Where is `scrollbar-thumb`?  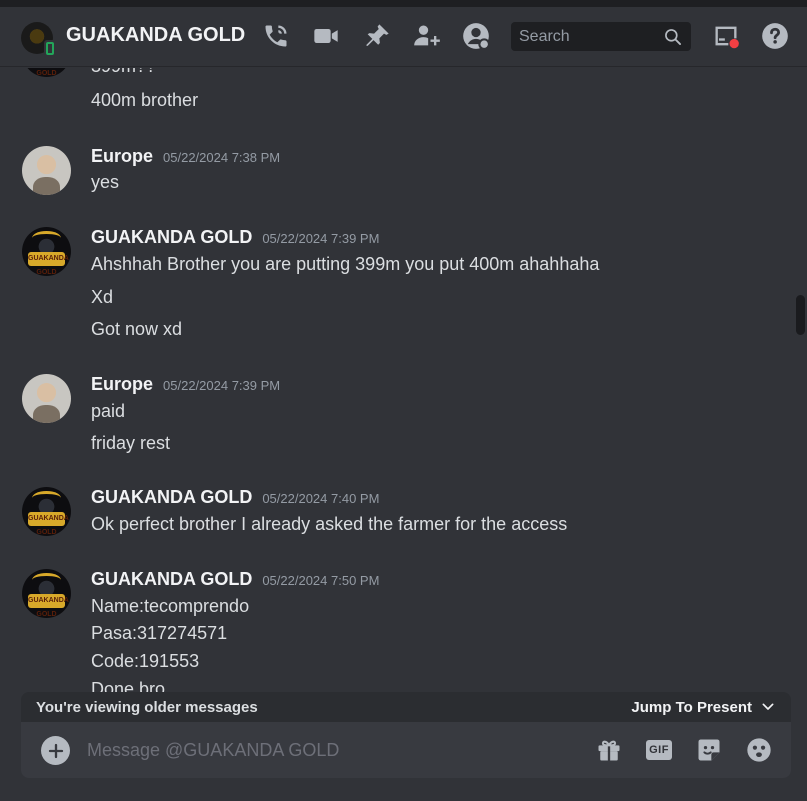 scrollbar-thumb is located at coordinates (800, 315).